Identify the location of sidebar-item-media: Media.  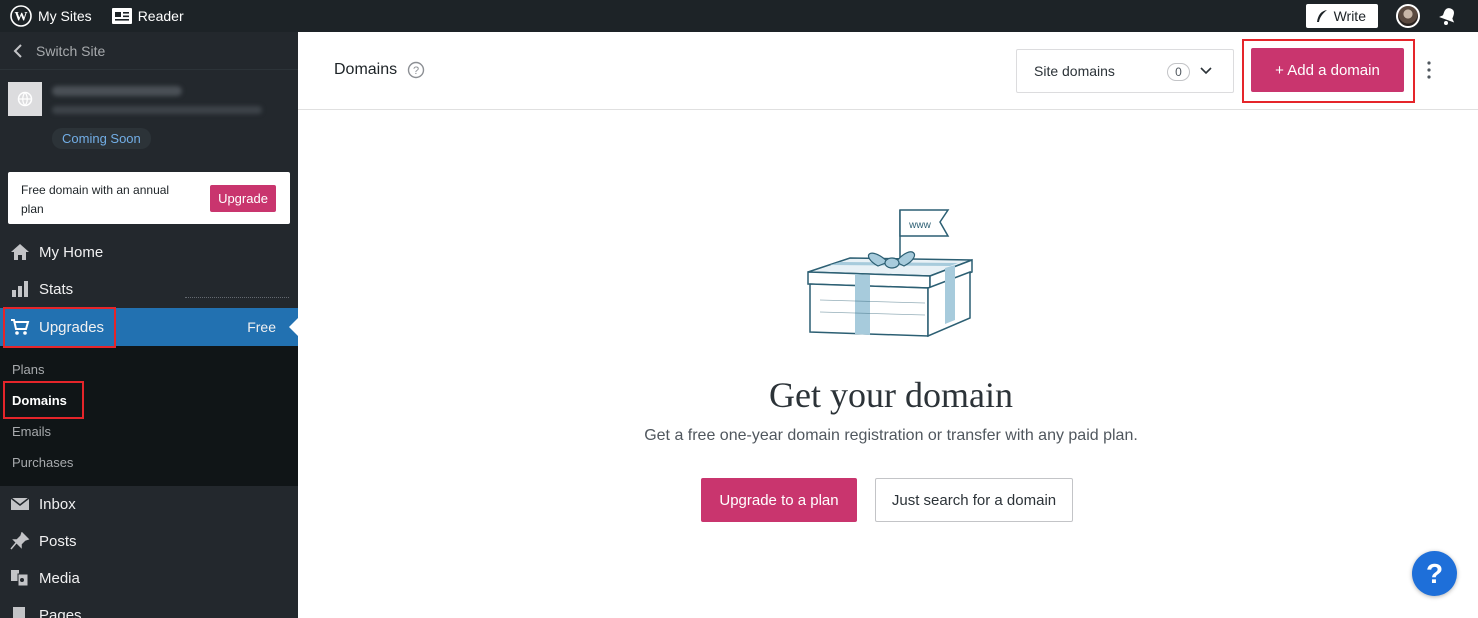
(149, 578).